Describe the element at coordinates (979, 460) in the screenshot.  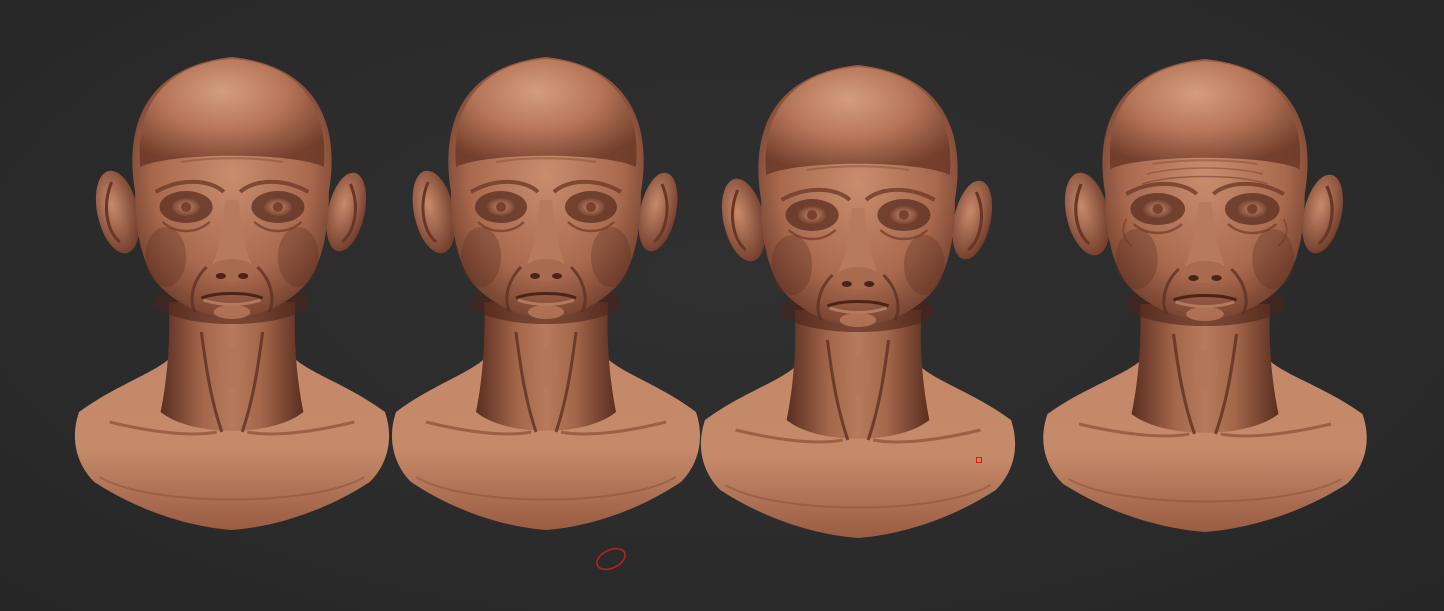
I see `selection-marker-icon` at that location.